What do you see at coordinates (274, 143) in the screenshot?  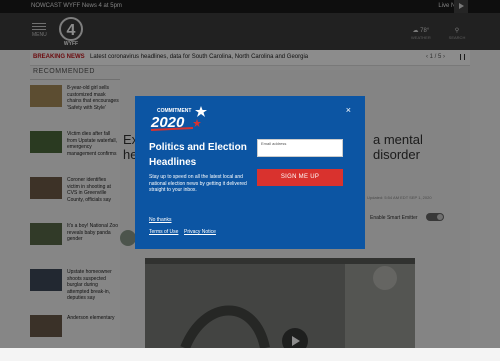 I see `email-field-label: Email address` at bounding box center [274, 143].